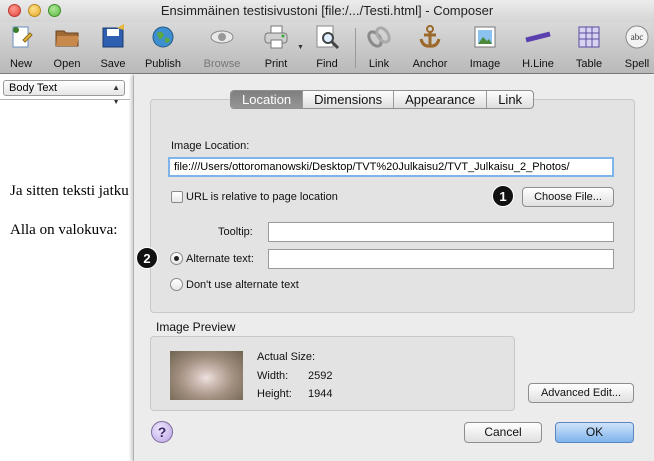  Describe the element at coordinates (54, 10) in the screenshot. I see `zoom-window-button` at that location.